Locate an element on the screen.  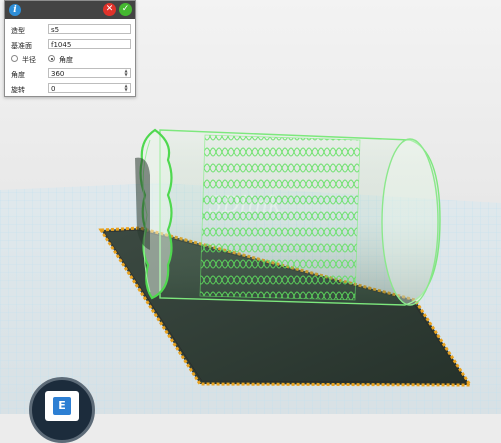
shape-input: s5 is located at coordinates (89, 29).